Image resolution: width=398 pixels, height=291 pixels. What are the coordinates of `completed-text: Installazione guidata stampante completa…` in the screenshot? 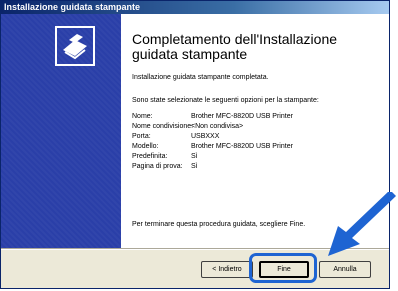 It's located at (200, 77).